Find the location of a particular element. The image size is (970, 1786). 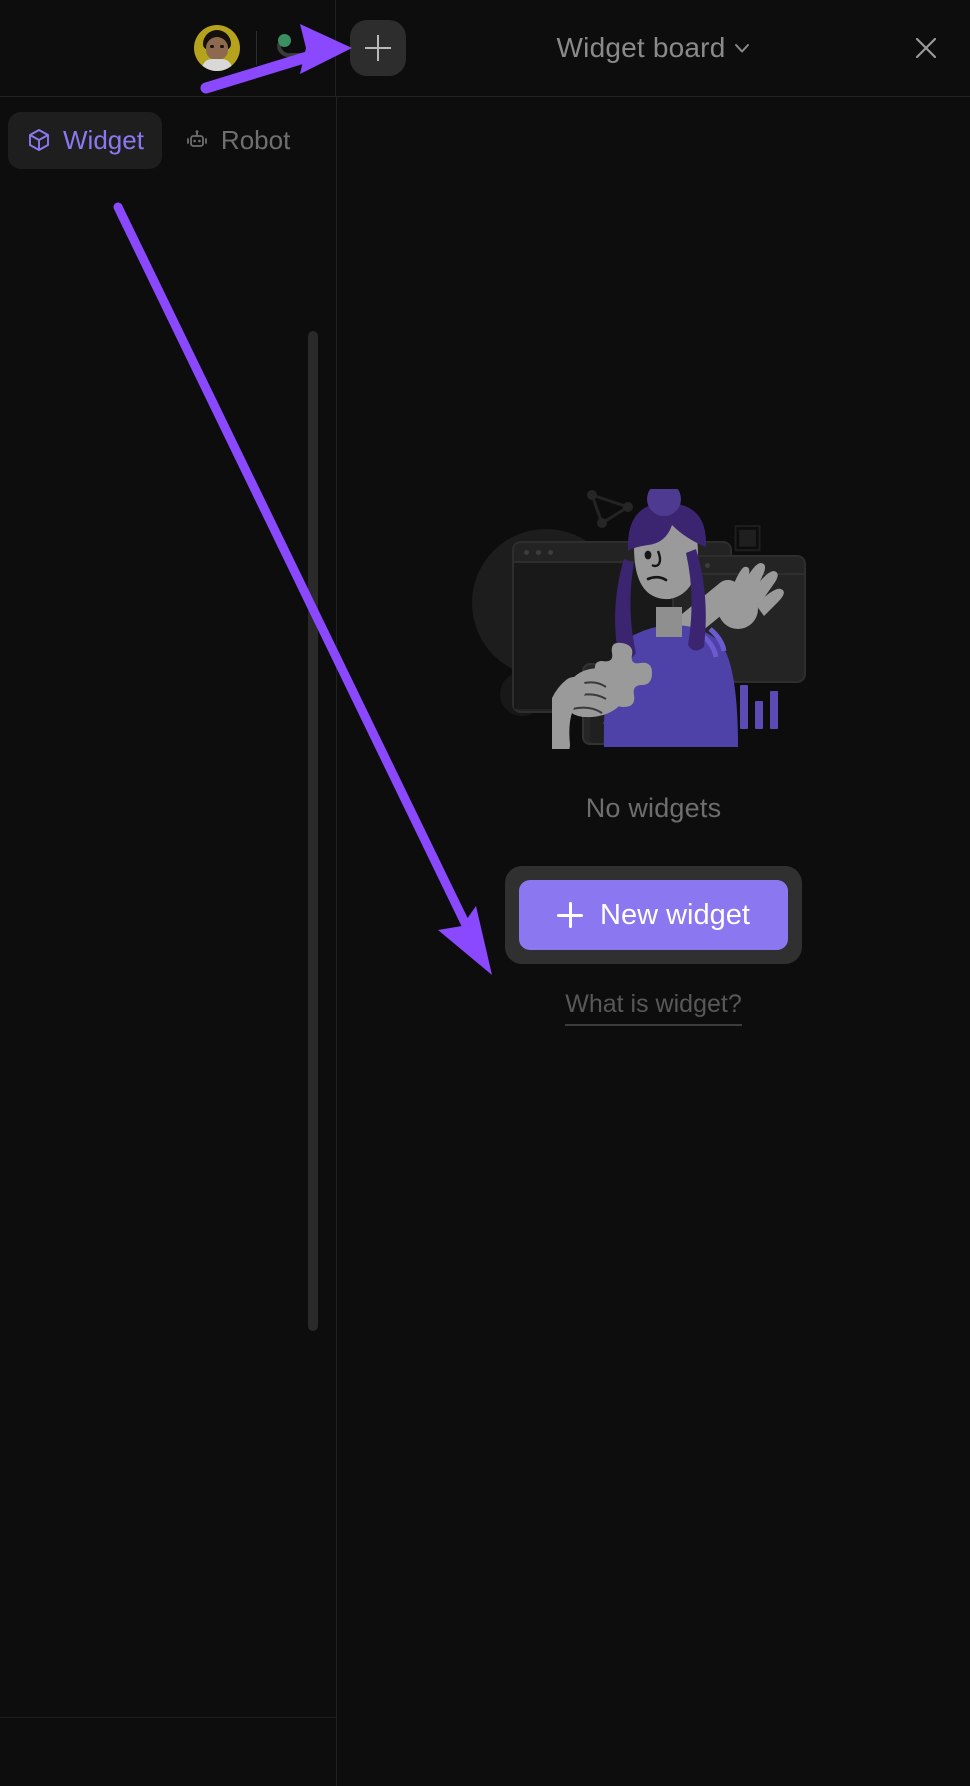

header-right-section: Widget board is located at coordinates (653, 48).